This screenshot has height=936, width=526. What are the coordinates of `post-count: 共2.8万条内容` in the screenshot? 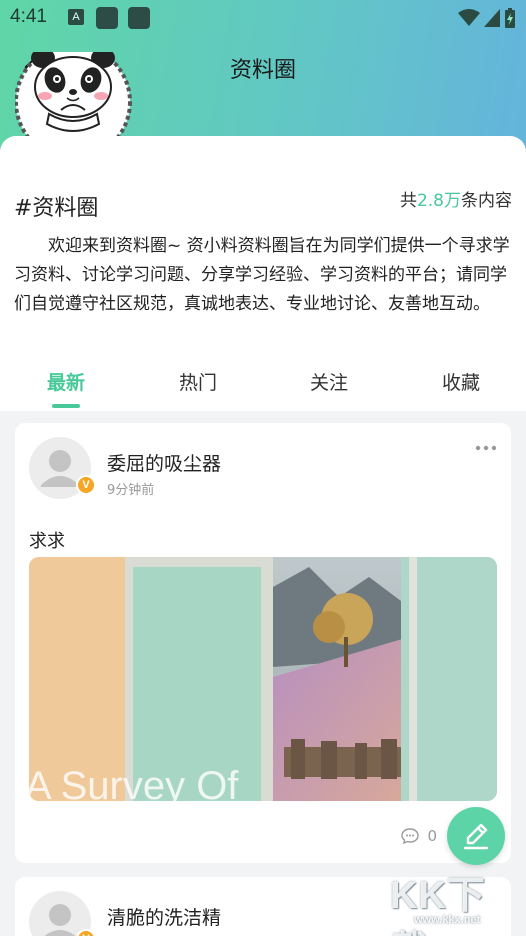 It's located at (456, 198).